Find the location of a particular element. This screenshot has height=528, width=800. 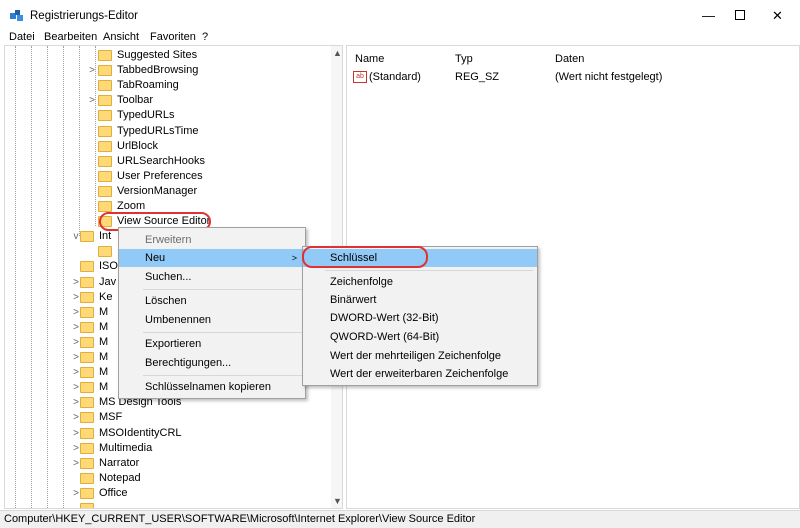

menu-ansicht: Ansicht is located at coordinates (121, 37).